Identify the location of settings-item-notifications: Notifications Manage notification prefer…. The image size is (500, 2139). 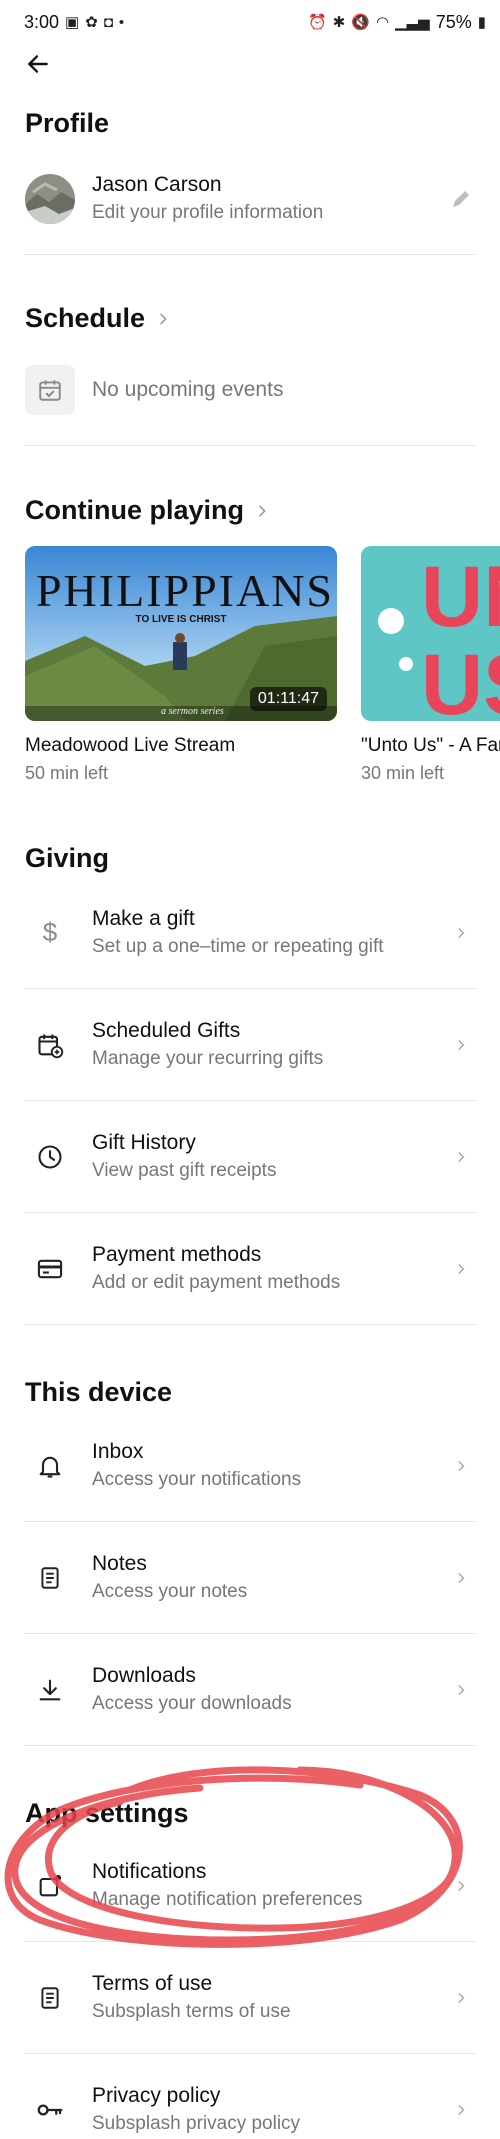
(250, 1886).